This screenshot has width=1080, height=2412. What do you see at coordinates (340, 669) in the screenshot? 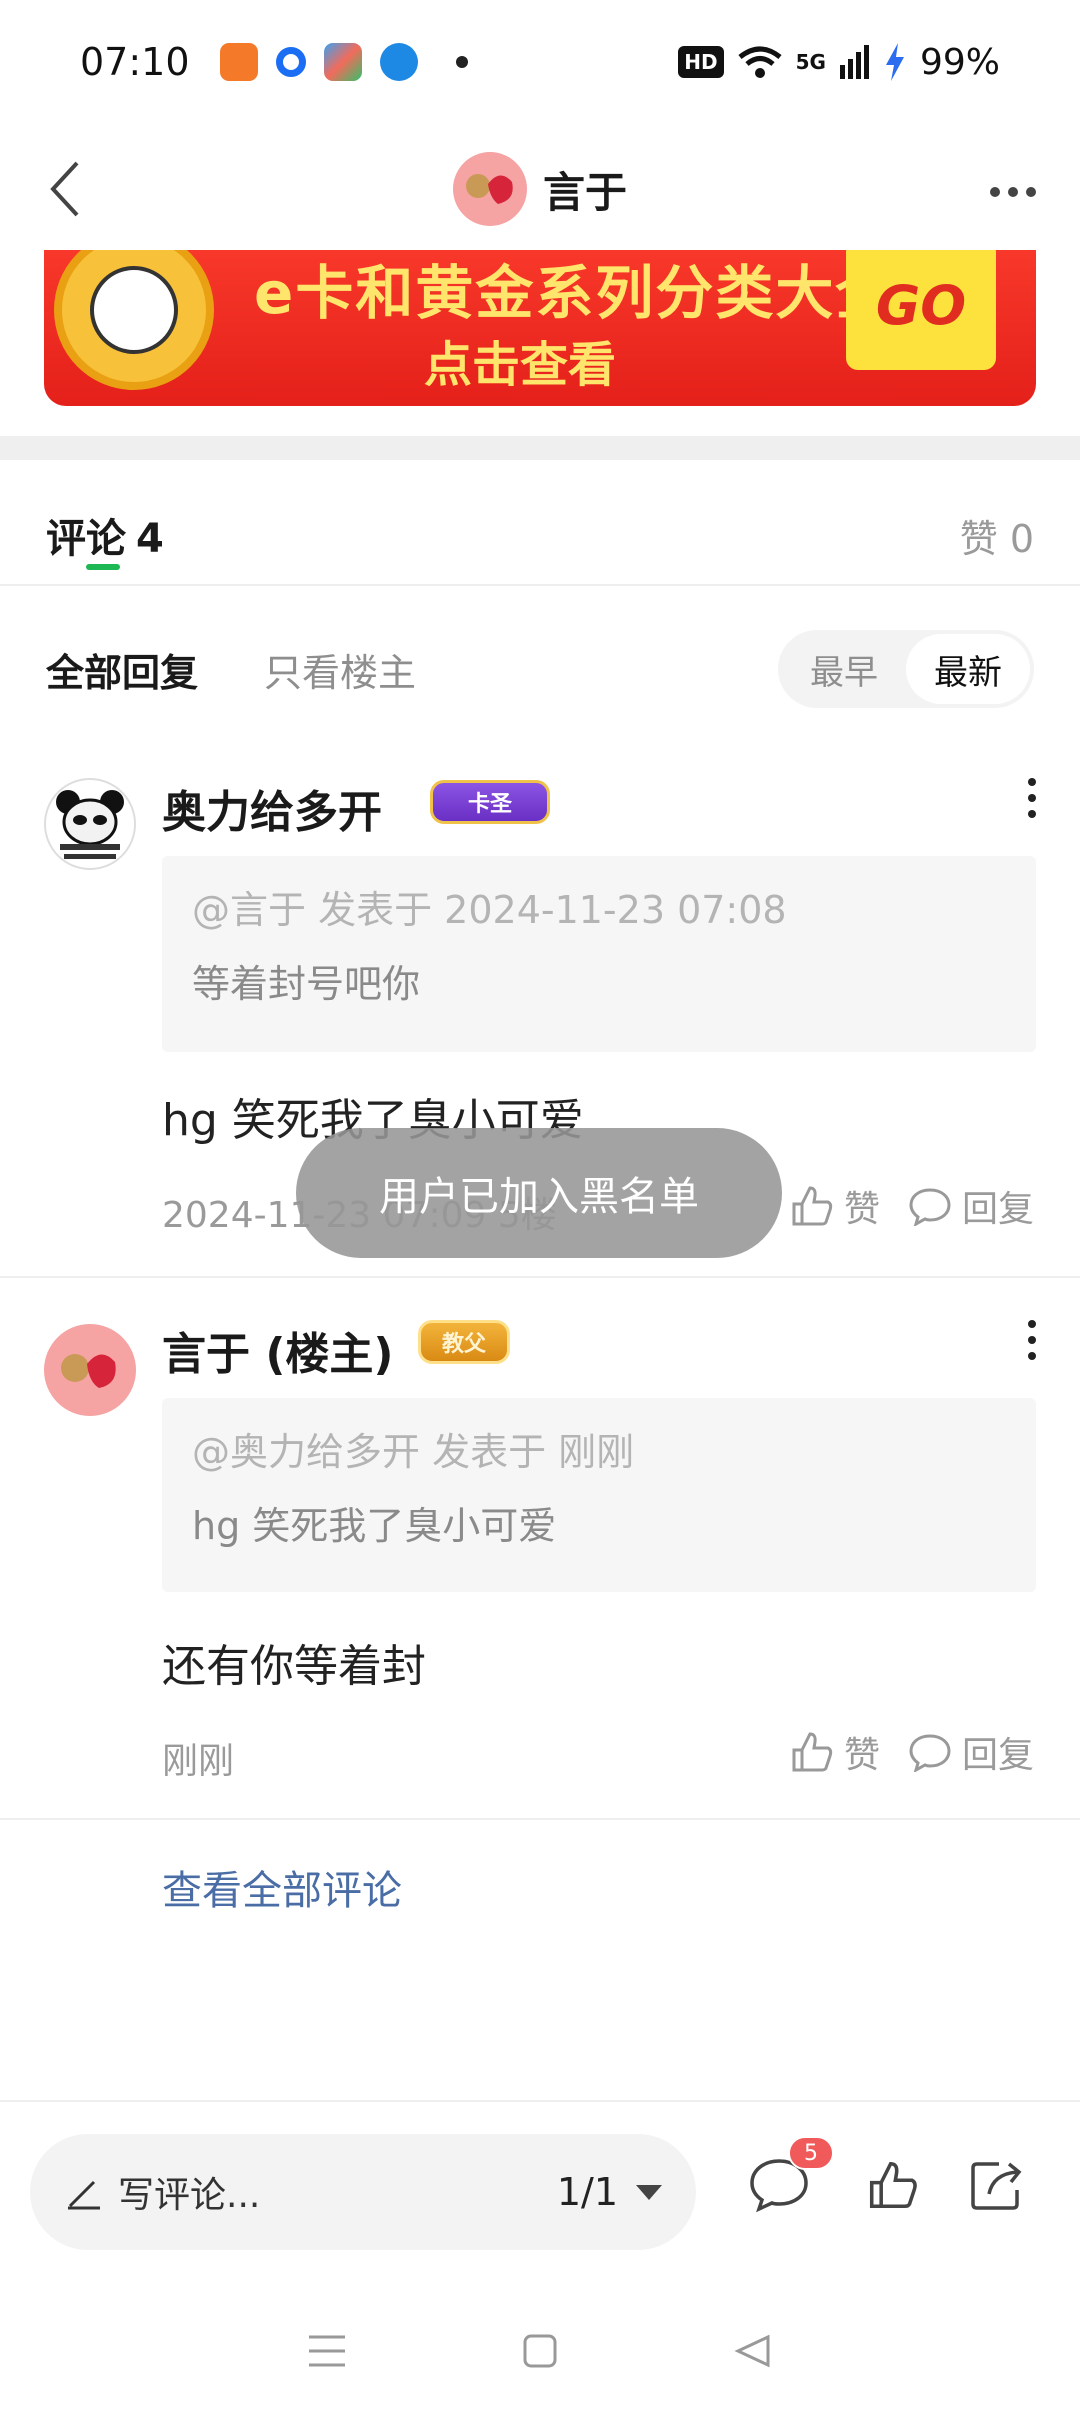
I see `filter-owner-only: 只看楼主` at bounding box center [340, 669].